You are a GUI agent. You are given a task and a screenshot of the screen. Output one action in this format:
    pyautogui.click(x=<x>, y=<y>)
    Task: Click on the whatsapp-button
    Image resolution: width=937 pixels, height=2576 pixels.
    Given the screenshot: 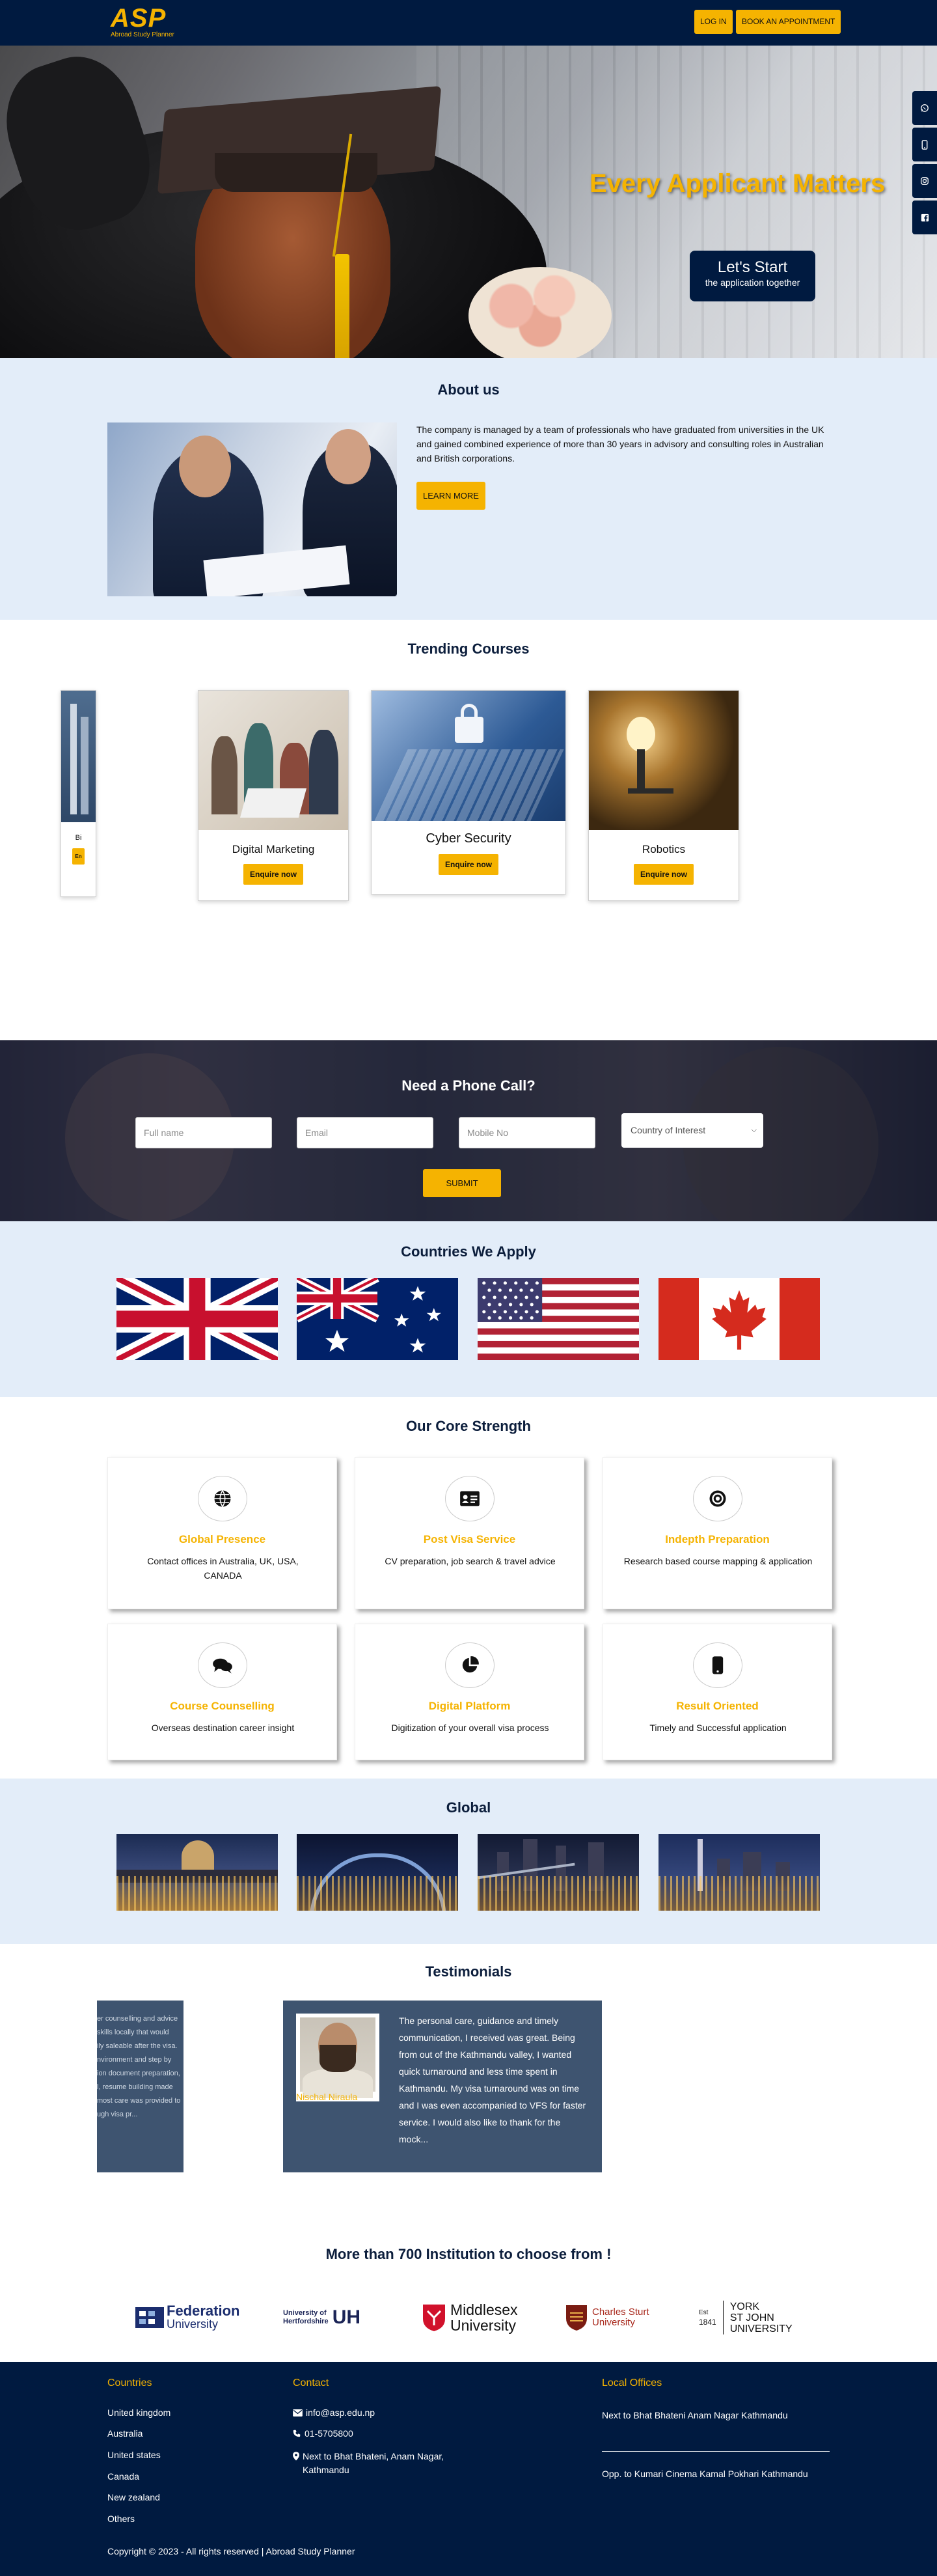 What is the action you would take?
    pyautogui.click(x=925, y=108)
    